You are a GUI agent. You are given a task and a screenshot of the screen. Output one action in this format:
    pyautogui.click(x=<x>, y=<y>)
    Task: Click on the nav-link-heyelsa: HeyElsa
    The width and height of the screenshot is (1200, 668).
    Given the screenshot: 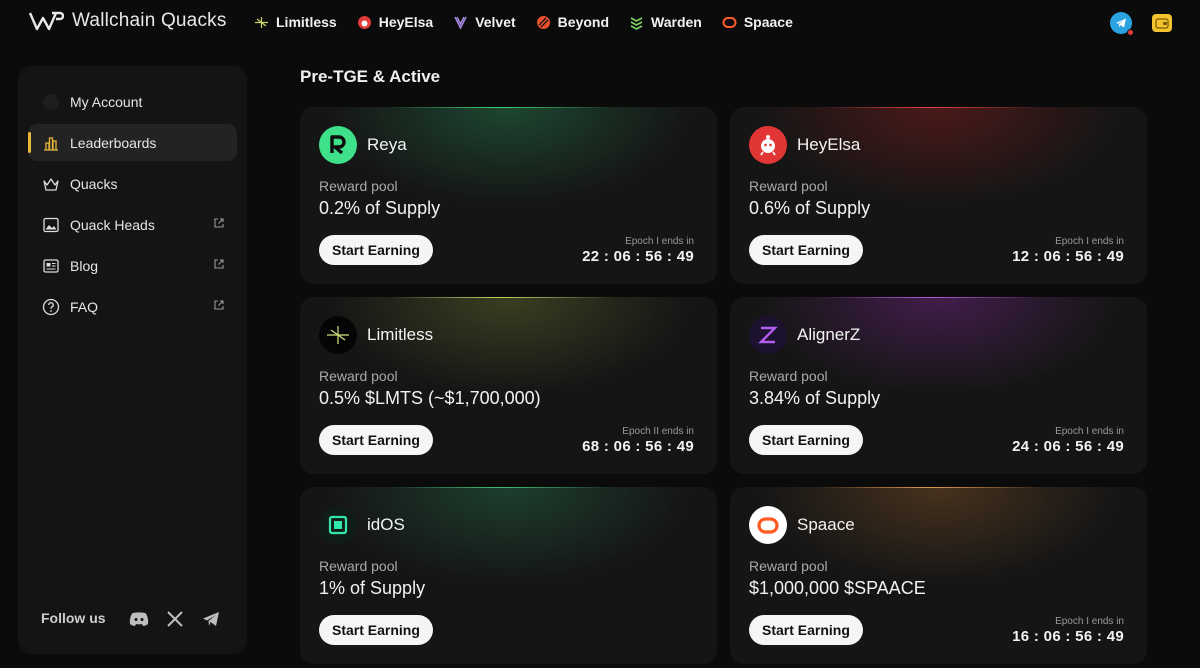 What is the action you would take?
    pyautogui.click(x=395, y=22)
    